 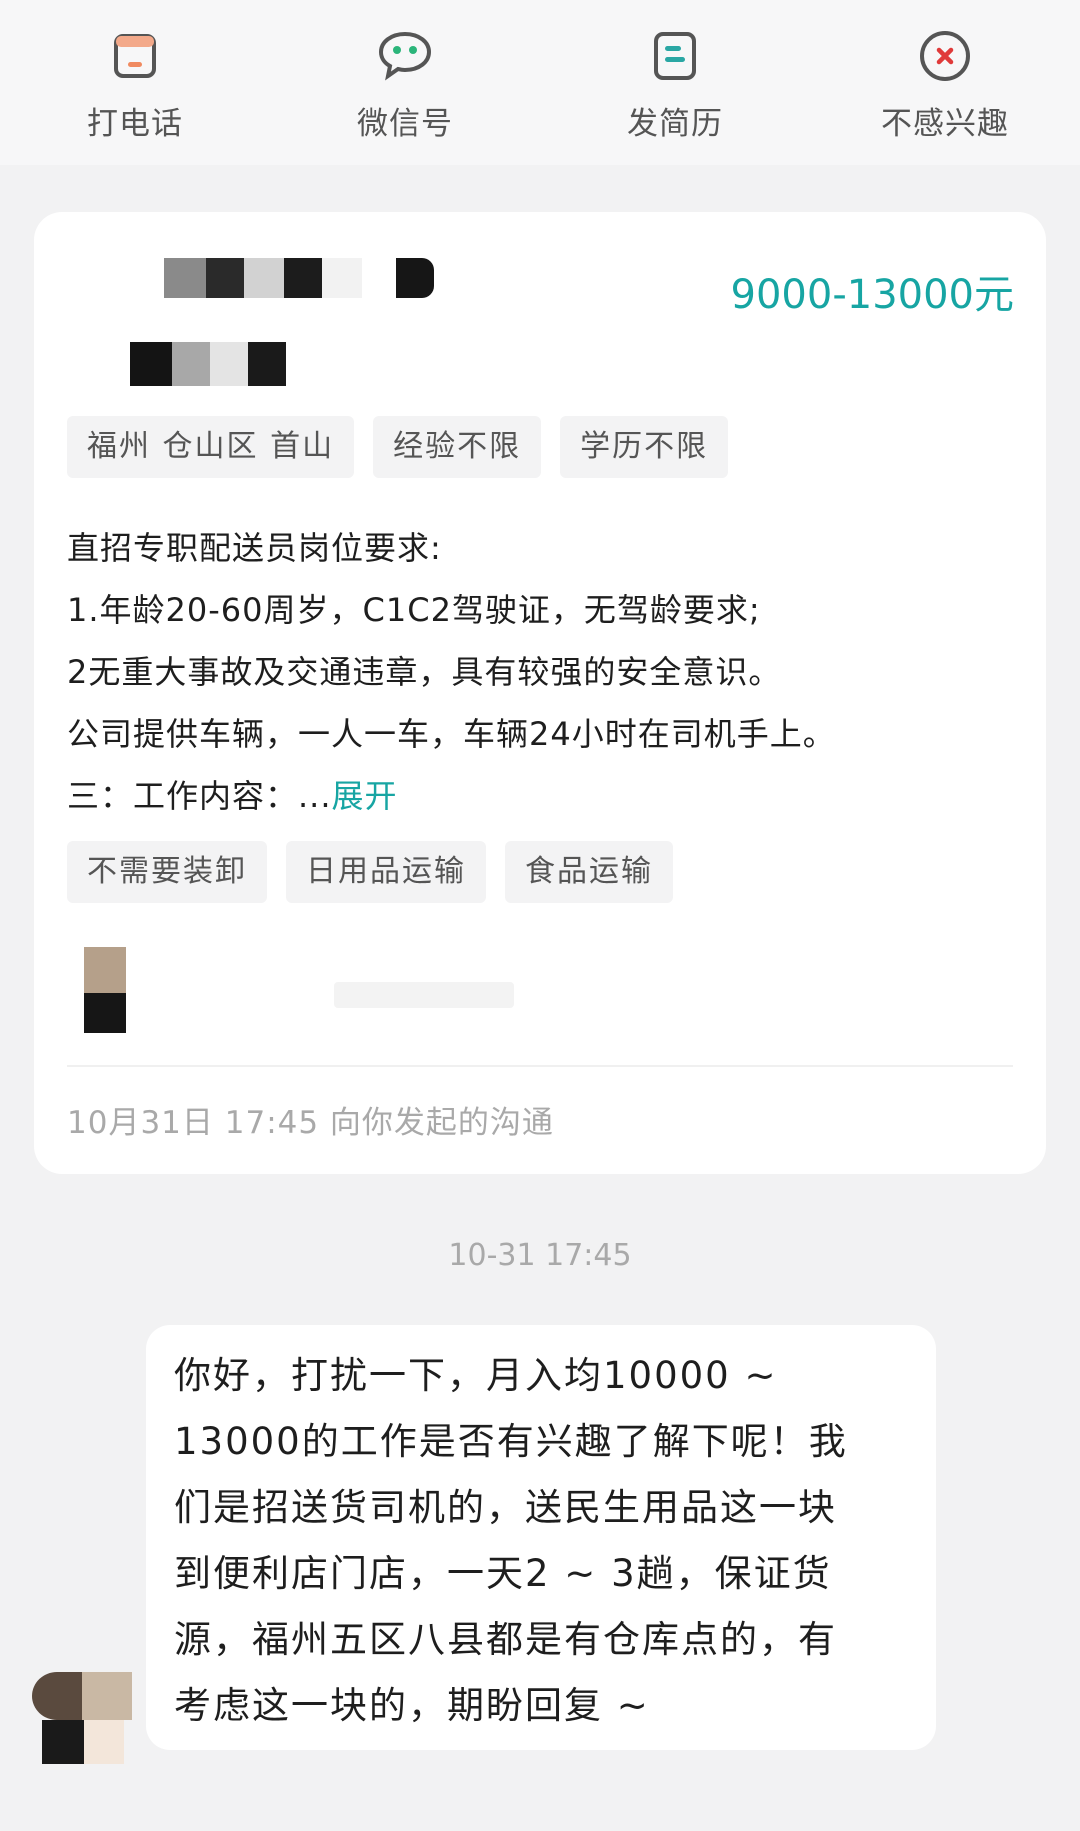 I want to click on sender-avatar, so click(x=82, y=1718).